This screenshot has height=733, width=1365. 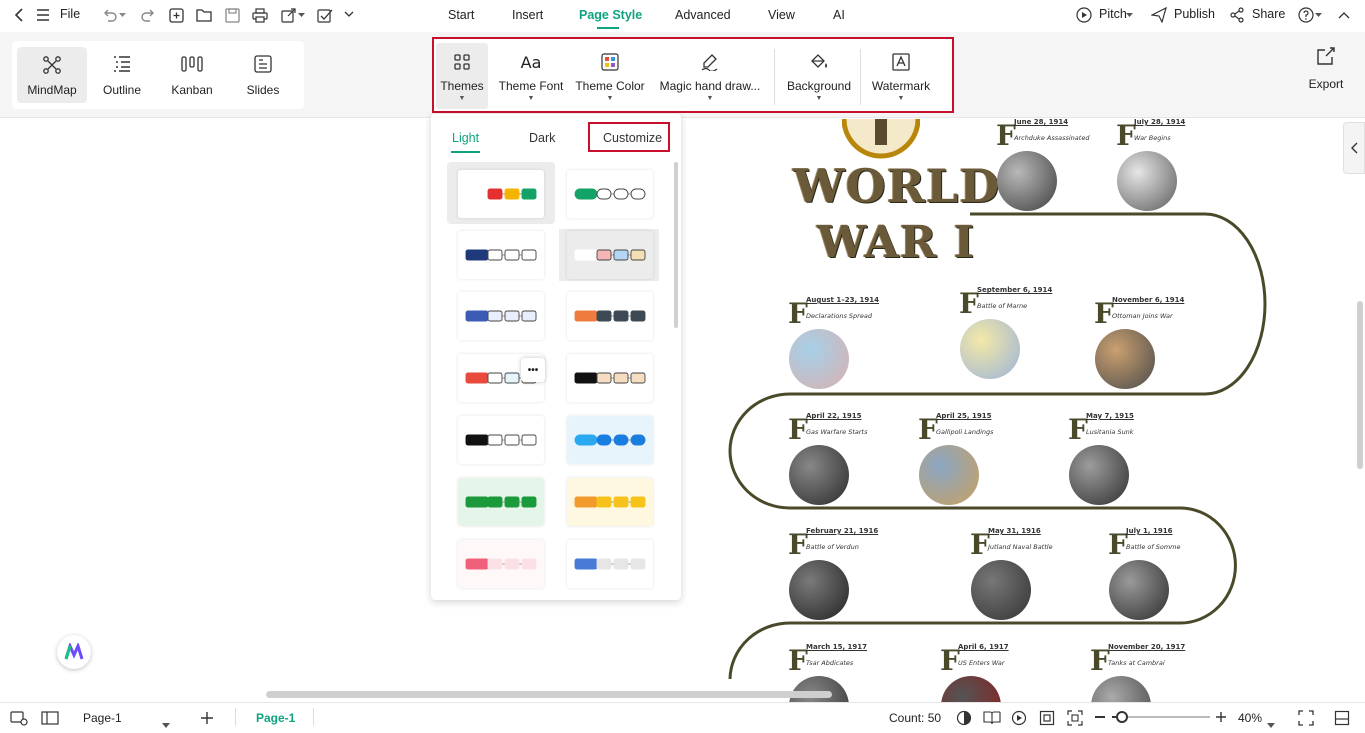 What do you see at coordinates (896, 242) in the screenshot?
I see `map-title-war: WAR I` at bounding box center [896, 242].